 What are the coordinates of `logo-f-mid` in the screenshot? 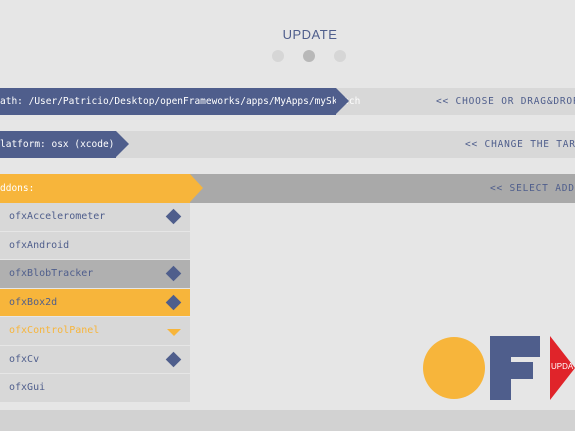 It's located at (511, 370).